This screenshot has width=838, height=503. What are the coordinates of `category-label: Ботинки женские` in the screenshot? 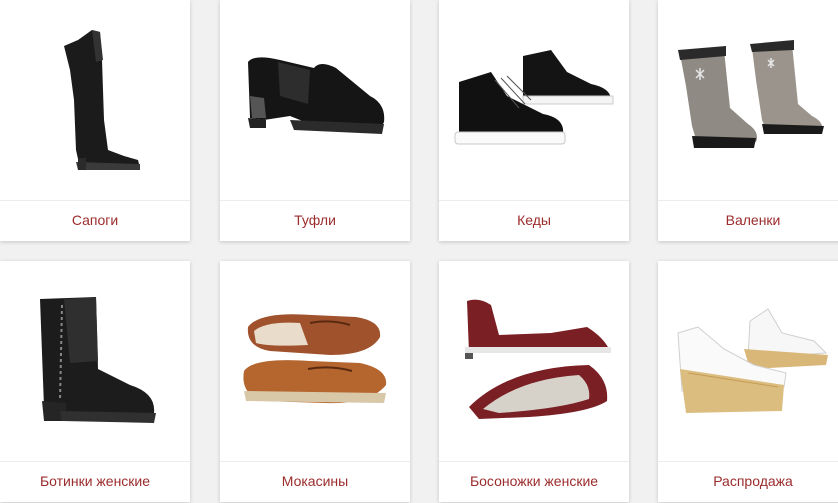 It's located at (95, 481).